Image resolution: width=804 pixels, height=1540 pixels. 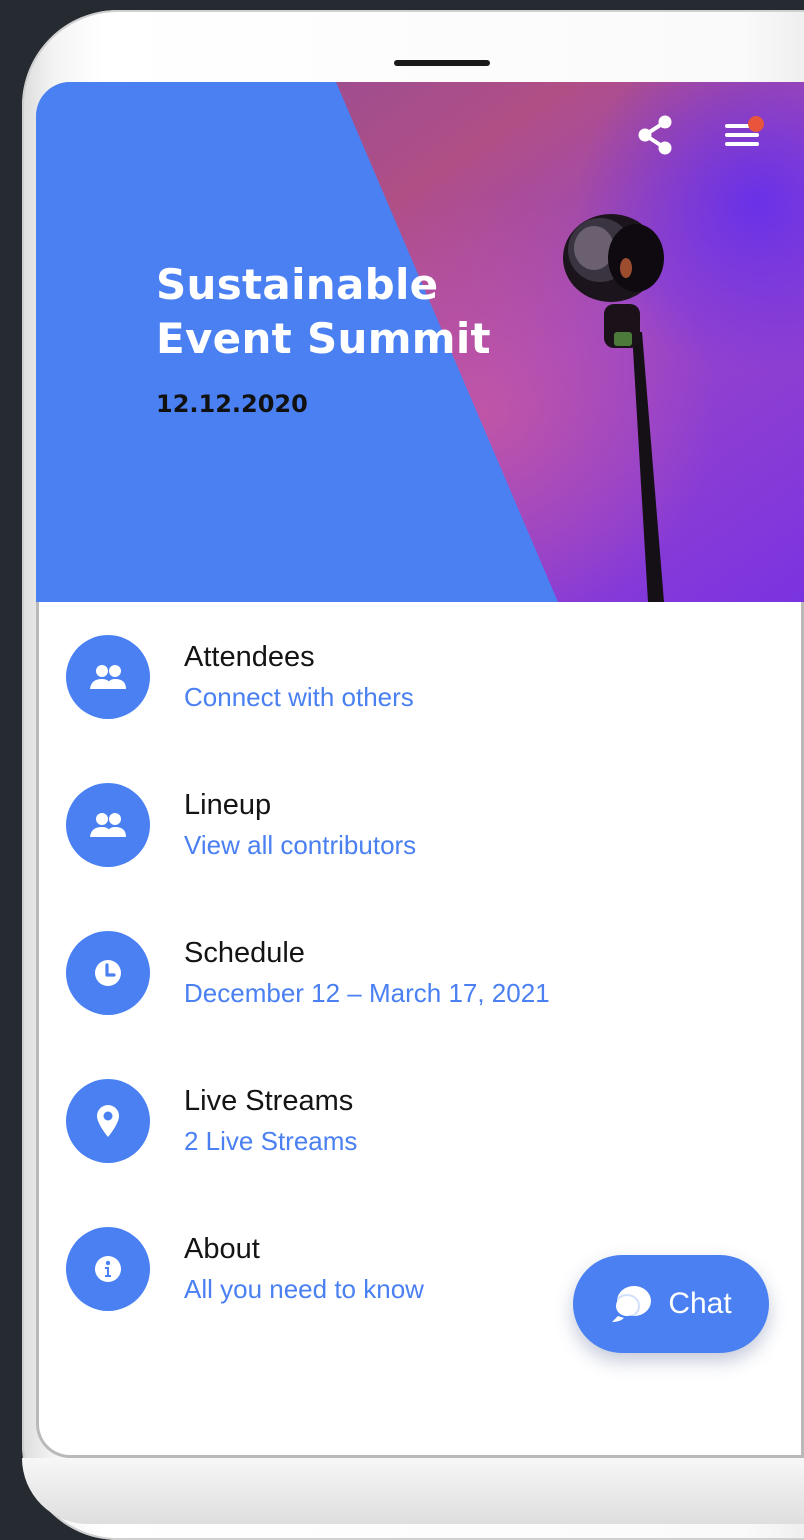 I want to click on info-icon, so click(x=108, y=1269).